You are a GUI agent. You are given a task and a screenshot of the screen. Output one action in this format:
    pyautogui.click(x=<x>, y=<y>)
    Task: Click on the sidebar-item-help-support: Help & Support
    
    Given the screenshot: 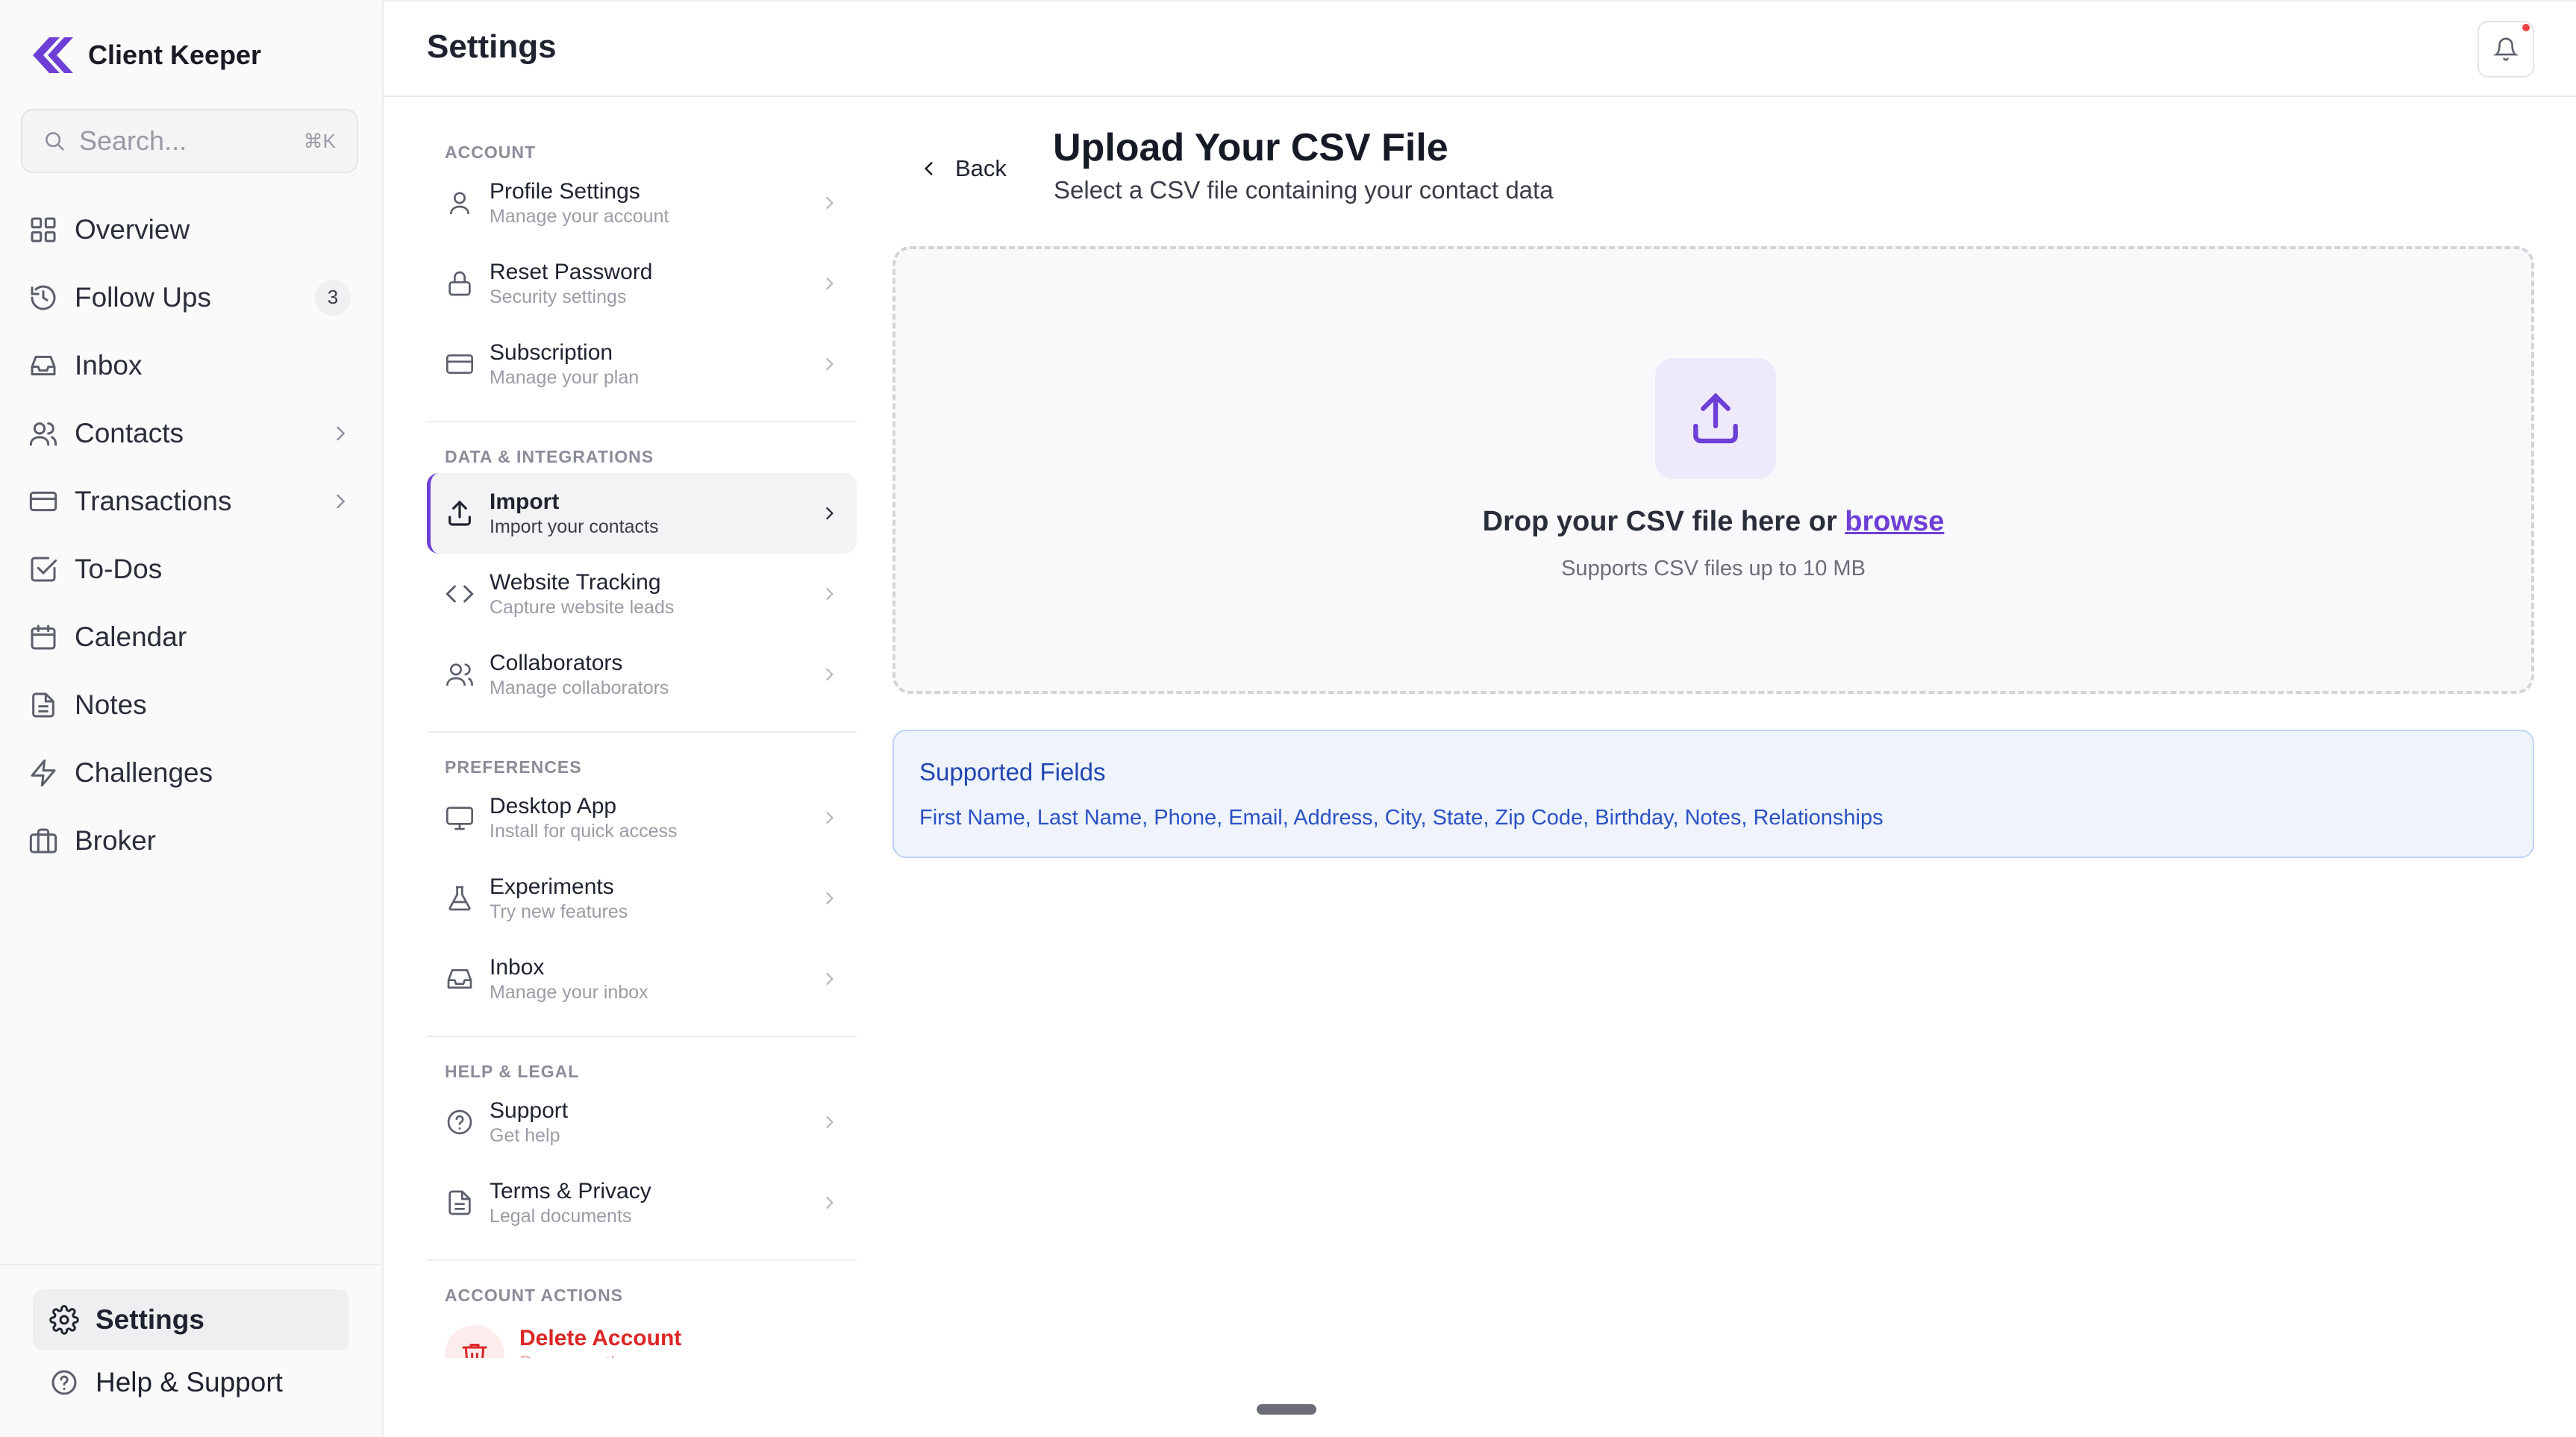 What is the action you would take?
    pyautogui.click(x=191, y=1382)
    